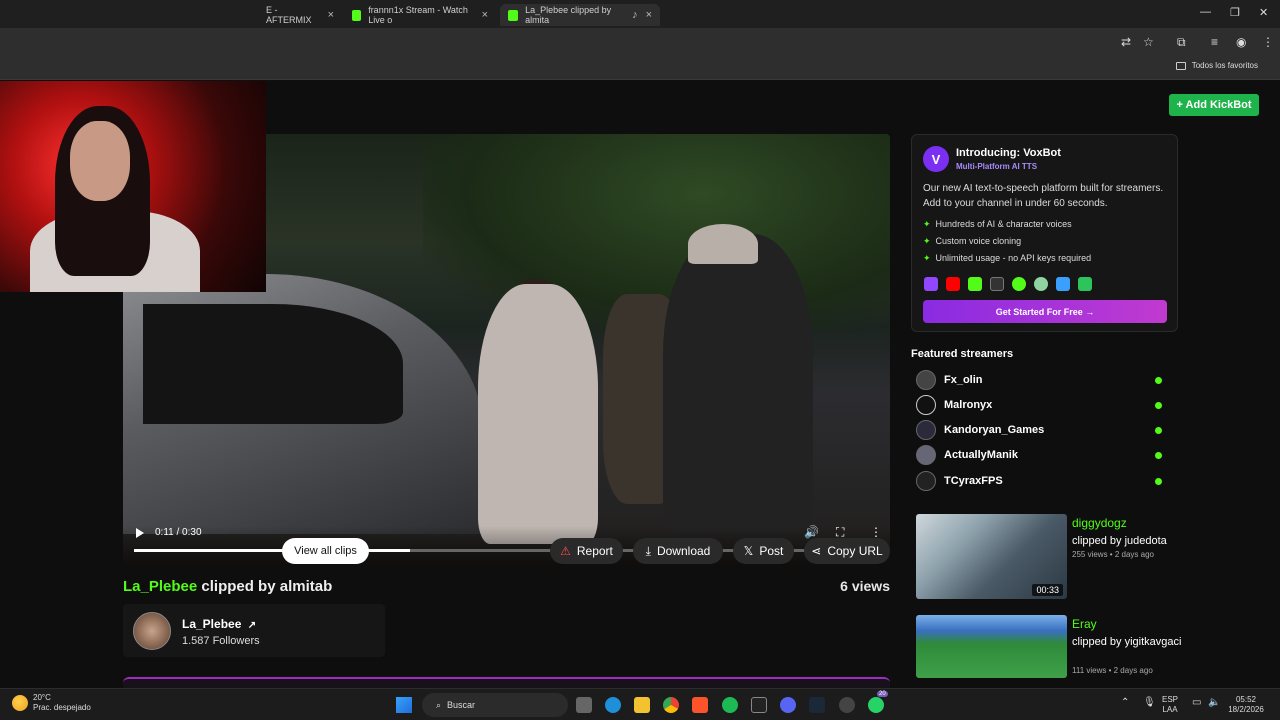 This screenshot has width=1280, height=720. What do you see at coordinates (357, 15) in the screenshot?
I see `kick-favicon-icon` at bounding box center [357, 15].